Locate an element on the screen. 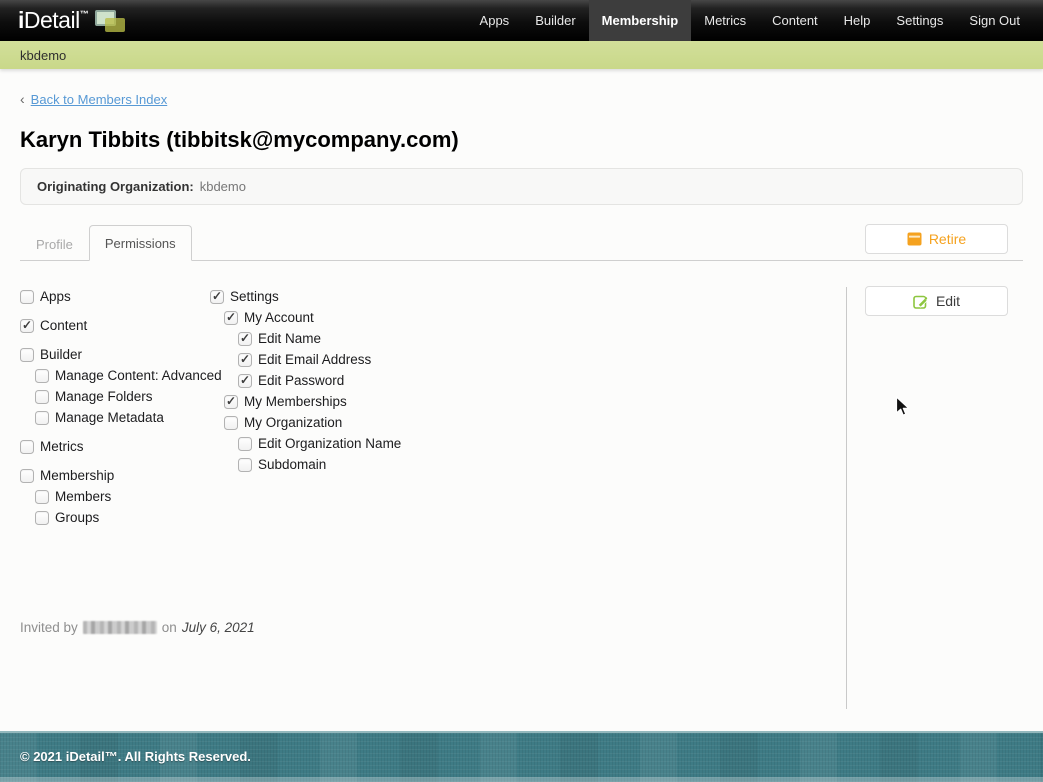  side-actions: Edit is located at coordinates (934, 486).